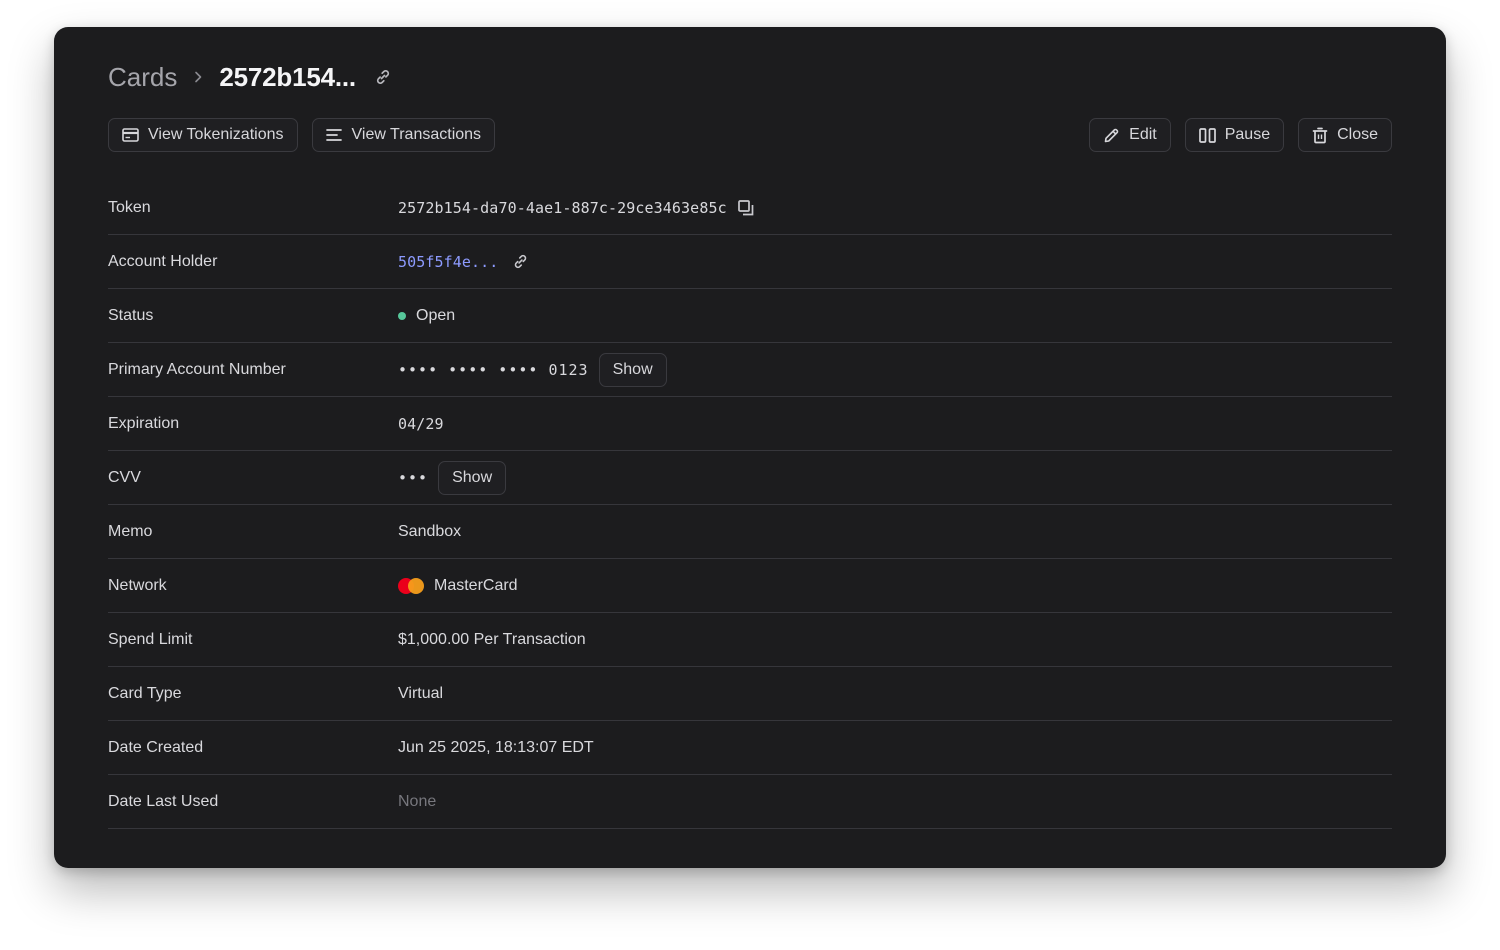 The width and height of the screenshot is (1500, 950). Describe the element at coordinates (145, 693) in the screenshot. I see `card-type-label: Card Type` at that location.